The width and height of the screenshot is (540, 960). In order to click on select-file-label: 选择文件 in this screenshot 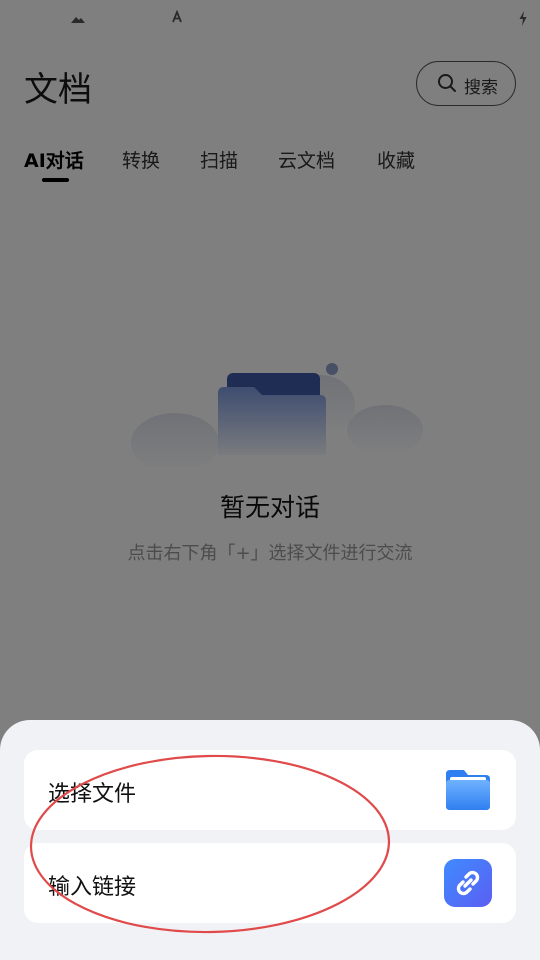, I will do `click(92, 794)`.